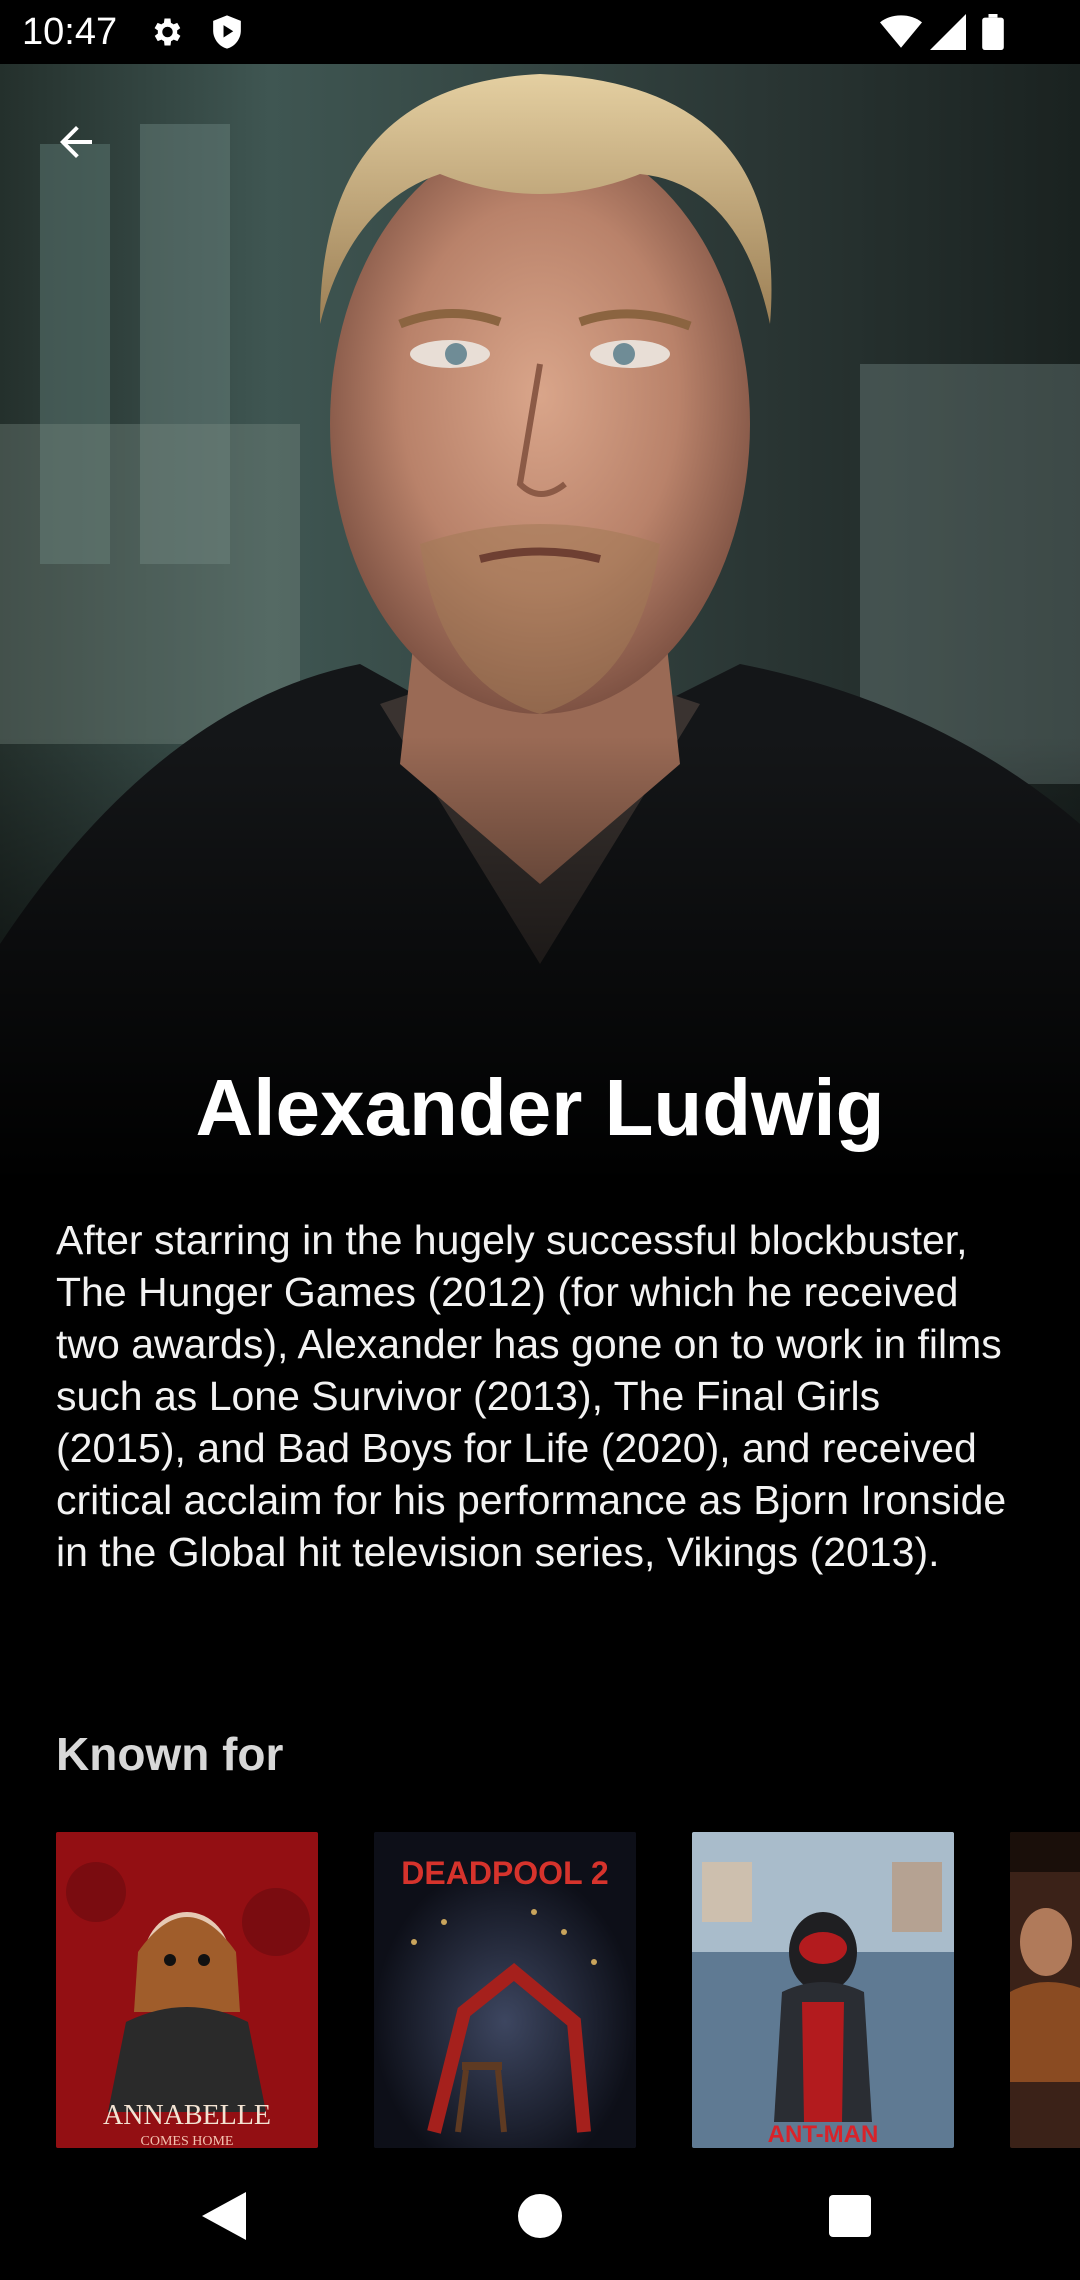  Describe the element at coordinates (823, 1990) in the screenshot. I see `movie-poster: ANT-MAN` at that location.